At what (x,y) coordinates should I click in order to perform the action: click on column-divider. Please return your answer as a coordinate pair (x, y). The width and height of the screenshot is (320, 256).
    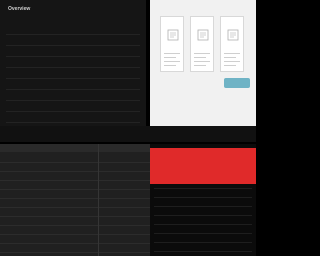
    Looking at the image, I should click on (98, 200).